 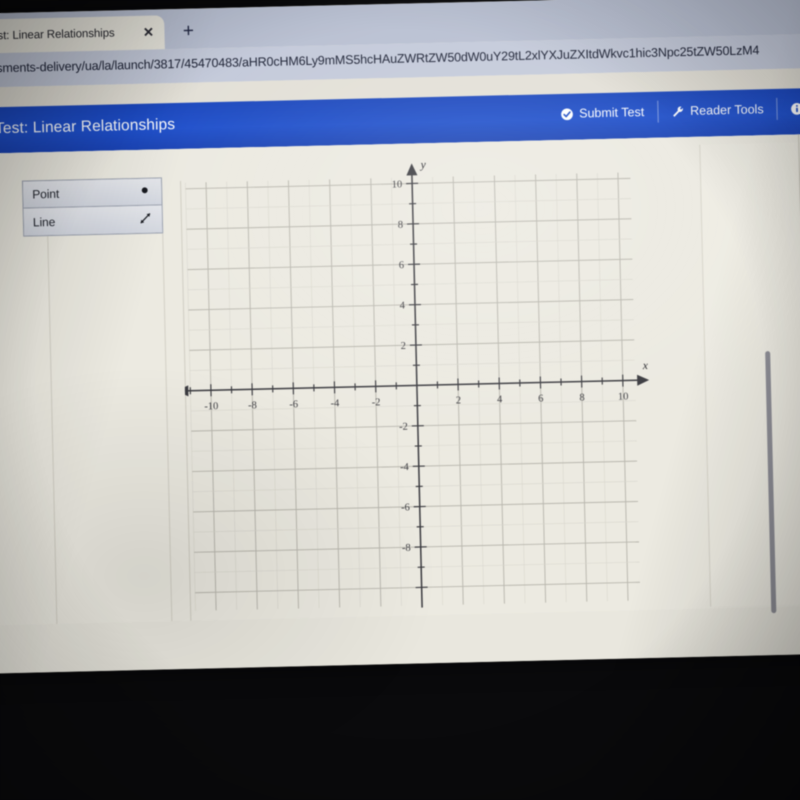 I want to click on graph-tool-palette: Point Line, so click(x=92, y=207).